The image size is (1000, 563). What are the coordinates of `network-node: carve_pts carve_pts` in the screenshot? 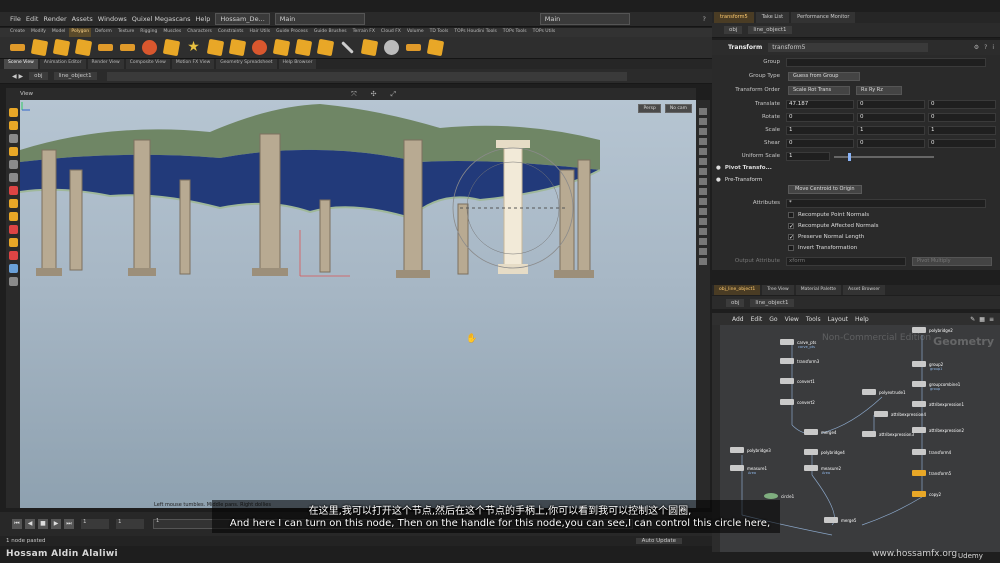 It's located at (798, 344).